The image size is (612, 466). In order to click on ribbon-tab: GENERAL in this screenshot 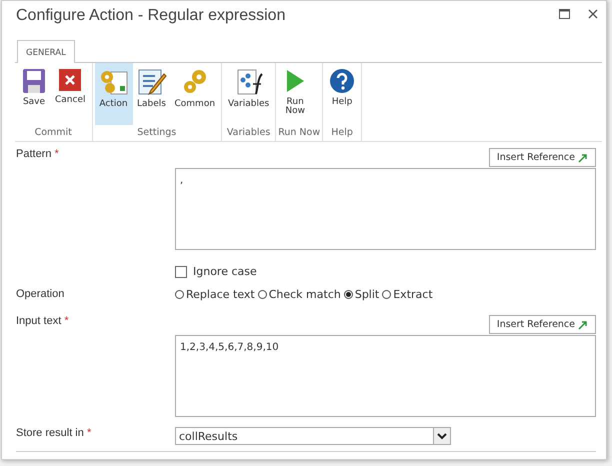, I will do `click(46, 51)`.